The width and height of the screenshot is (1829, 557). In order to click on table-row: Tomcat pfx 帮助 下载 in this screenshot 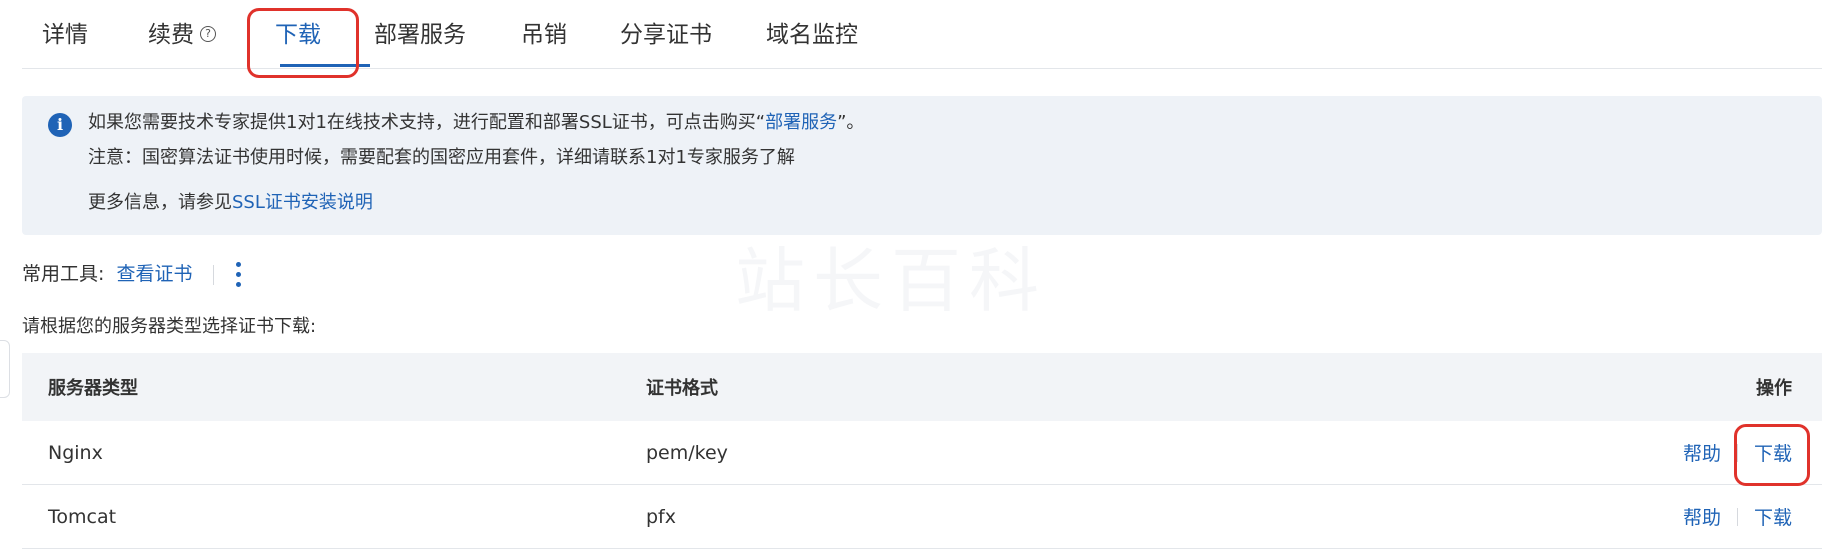, I will do `click(922, 517)`.